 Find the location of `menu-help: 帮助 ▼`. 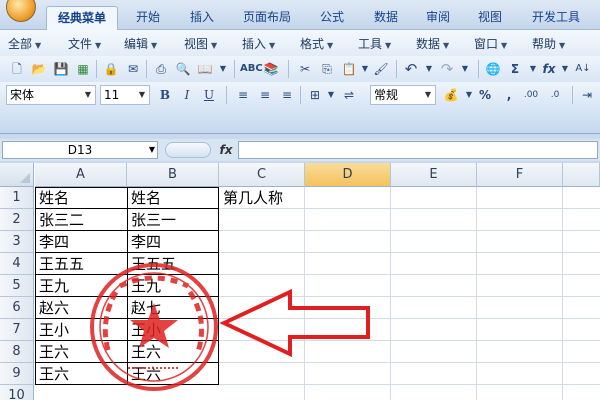

menu-help: 帮助 ▼ is located at coordinates (548, 44).